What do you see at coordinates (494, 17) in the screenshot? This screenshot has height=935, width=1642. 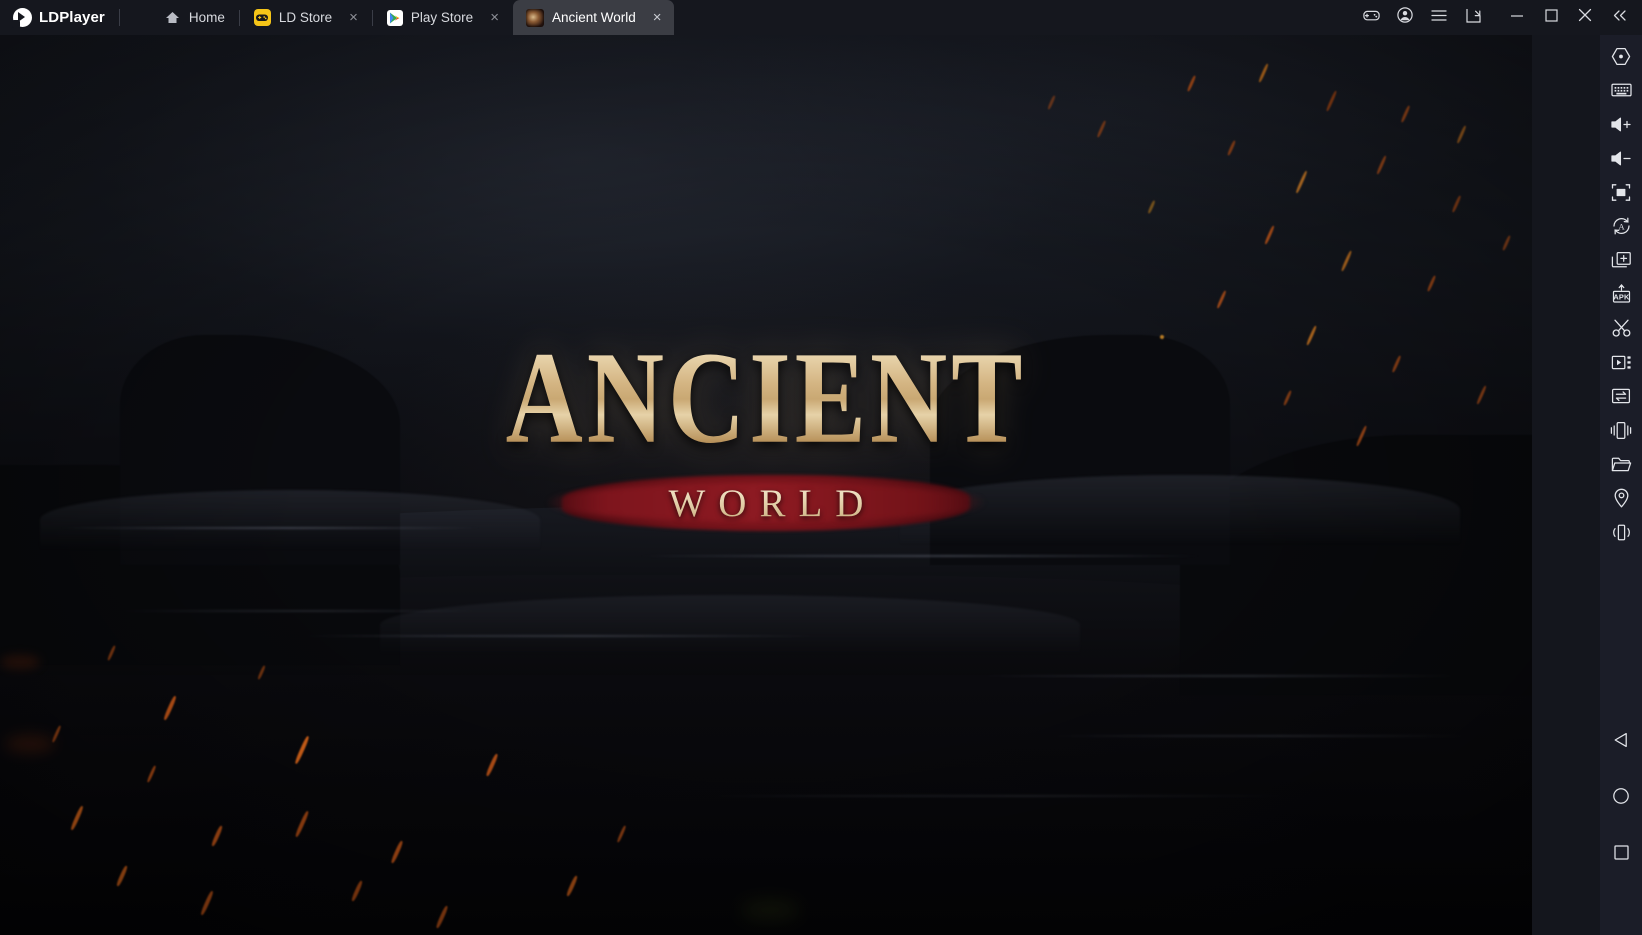 I see `tab-play-store-close-icon: ×` at bounding box center [494, 17].